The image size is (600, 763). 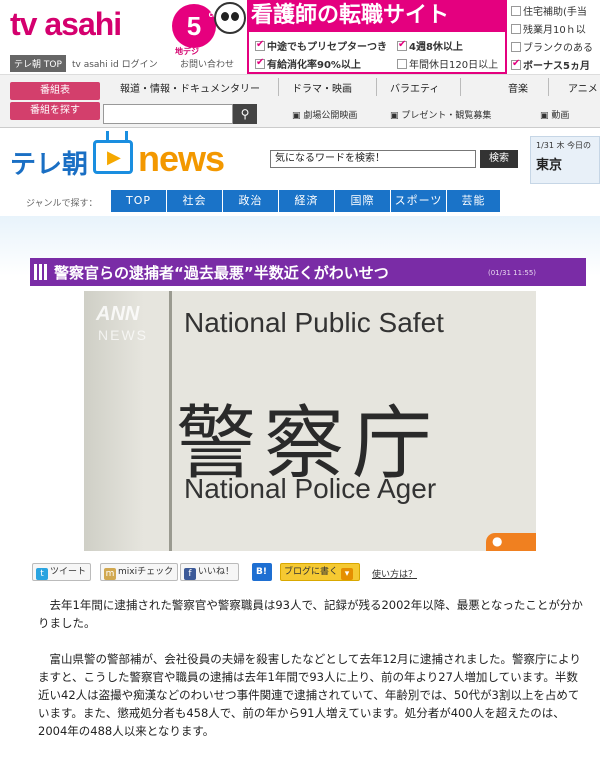 I want to click on ad-option: ボーナス5ヵ月, so click(x=550, y=64).